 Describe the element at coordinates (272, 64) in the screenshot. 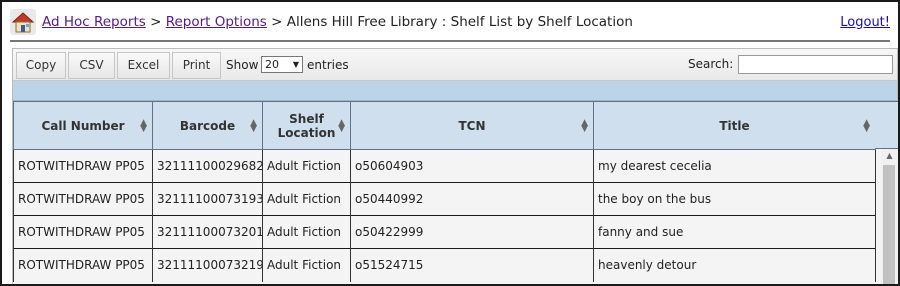

I see `entries-select-value: 20` at that location.